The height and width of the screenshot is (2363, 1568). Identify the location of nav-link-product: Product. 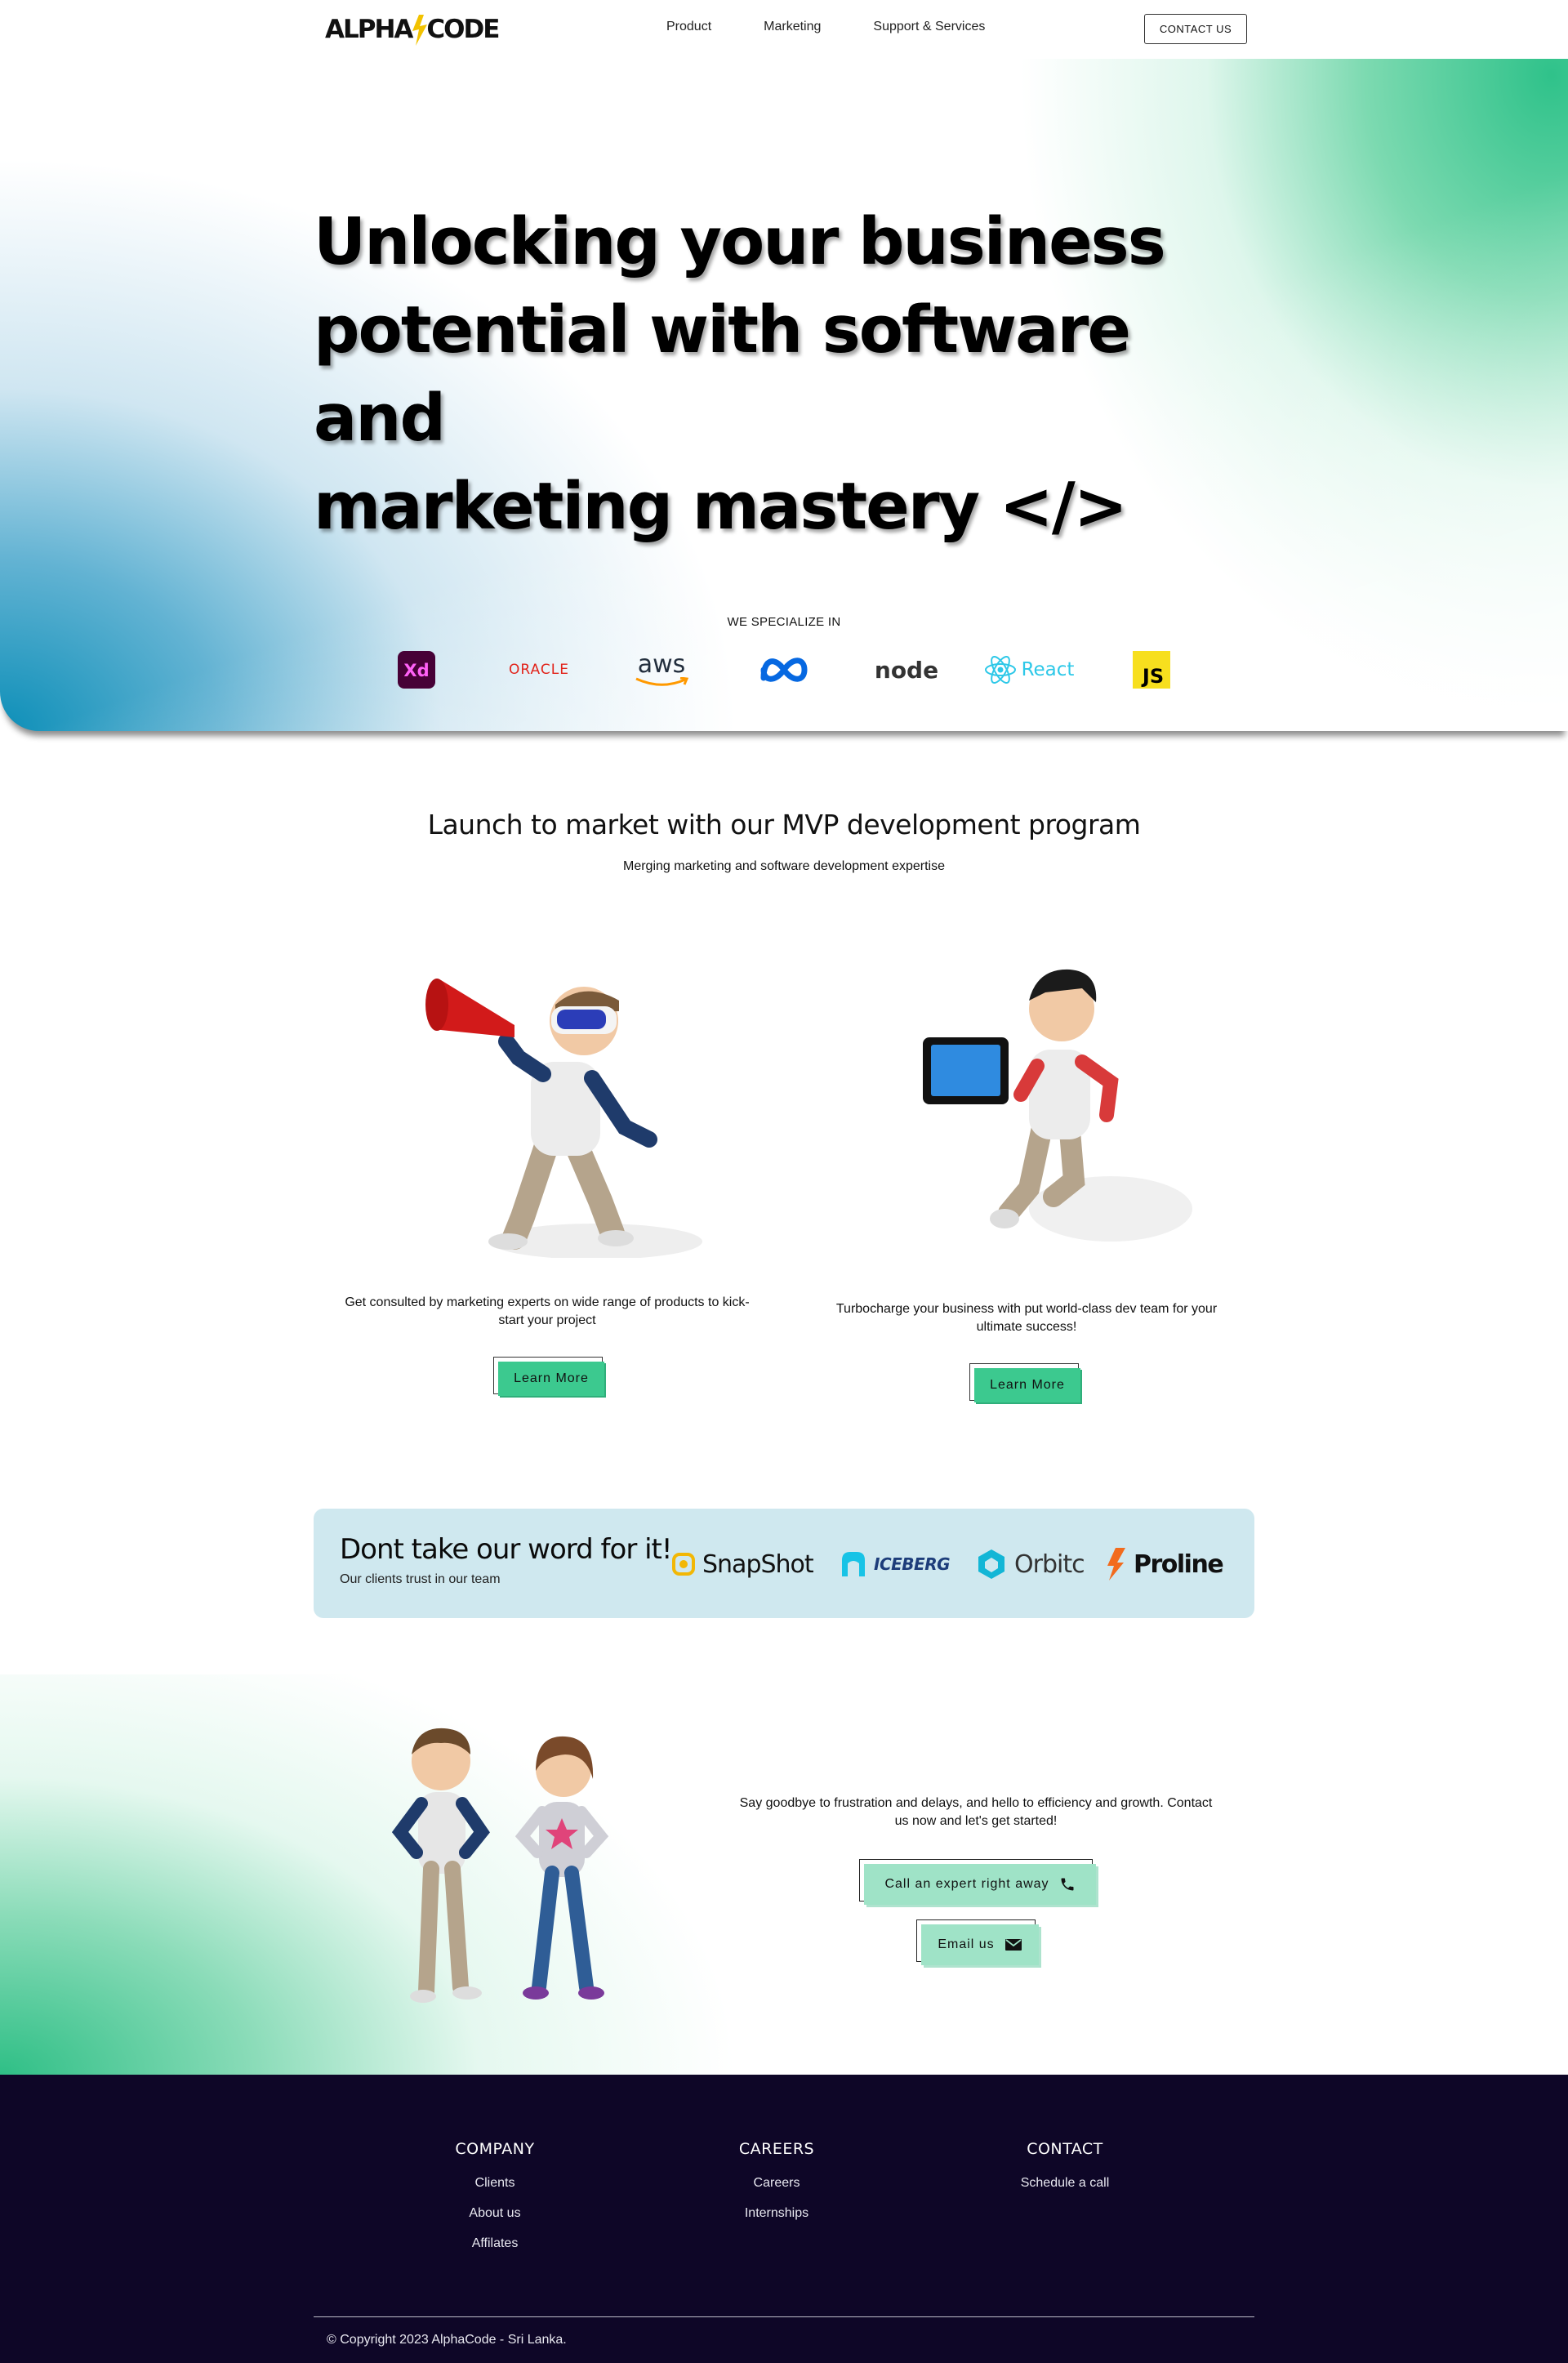
(688, 27).